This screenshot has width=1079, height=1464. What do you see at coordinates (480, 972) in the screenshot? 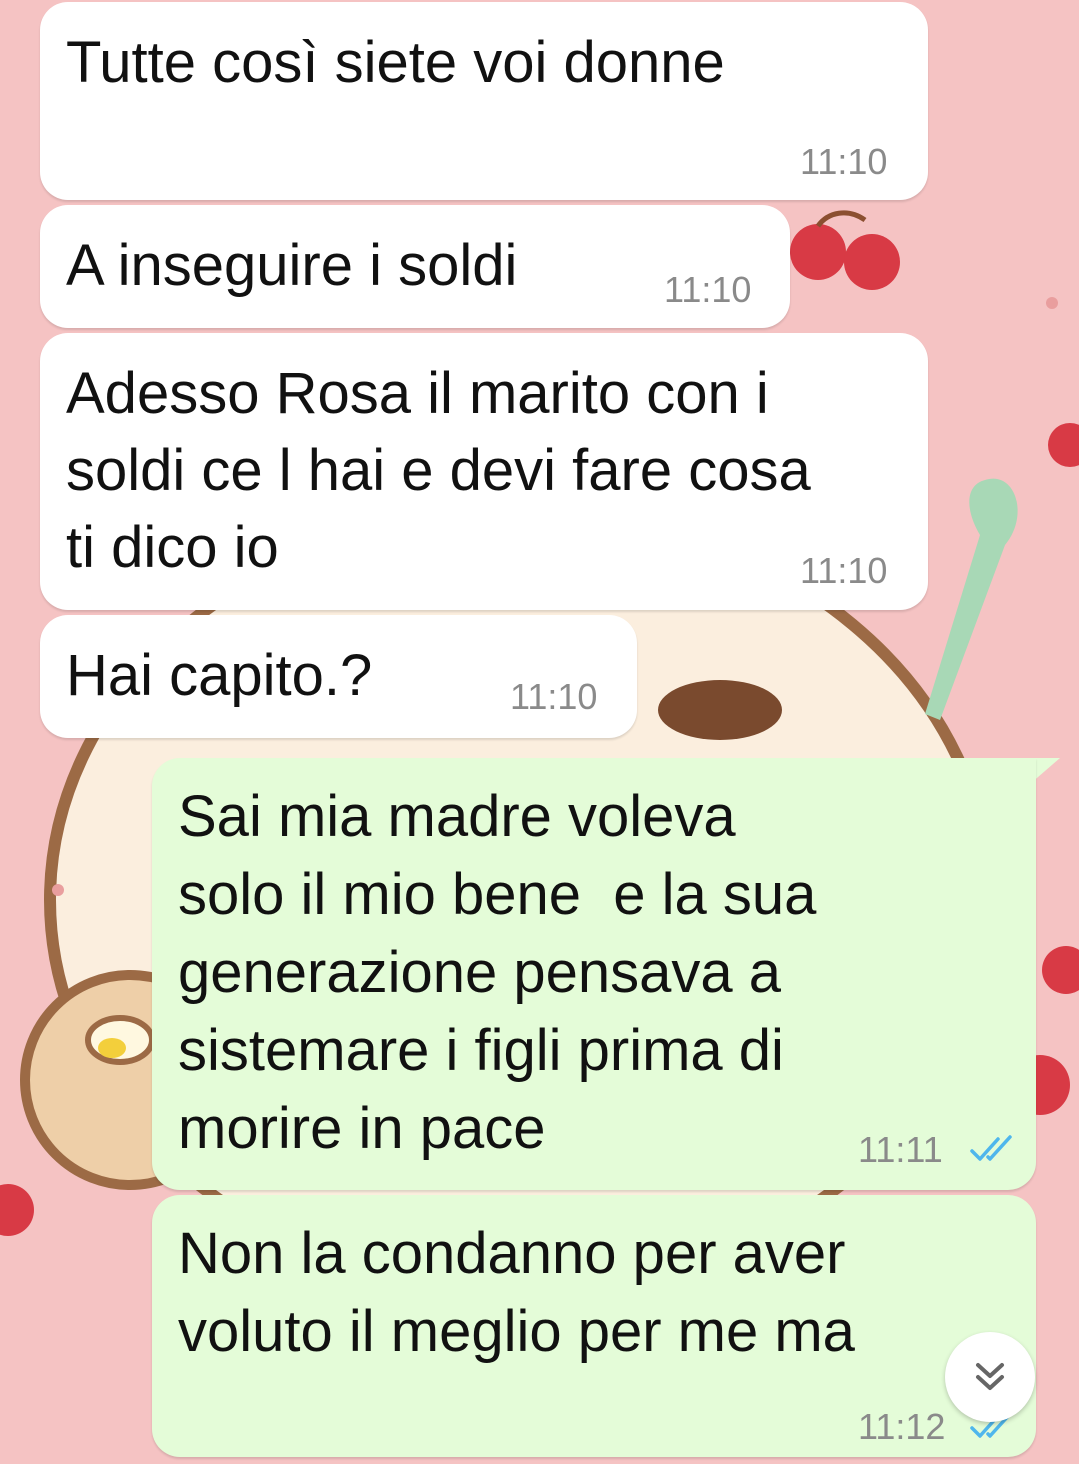
I see `message-text: generazione pensava a` at bounding box center [480, 972].